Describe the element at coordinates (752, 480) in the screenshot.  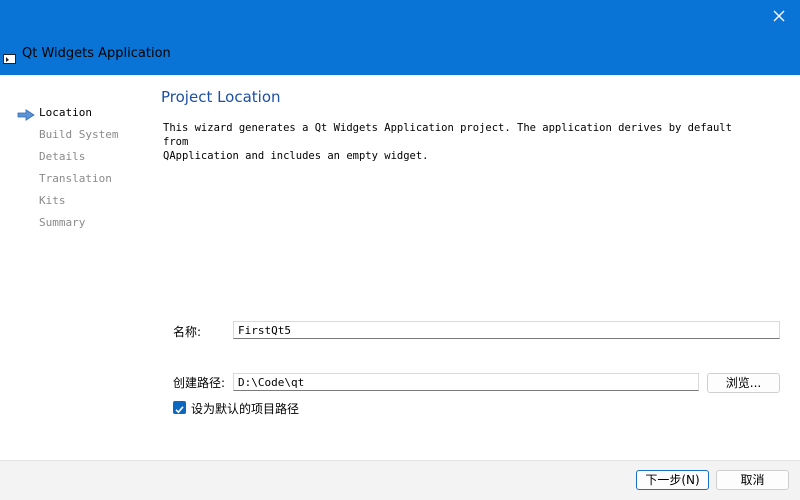
I see `cancel-button: 取消` at that location.